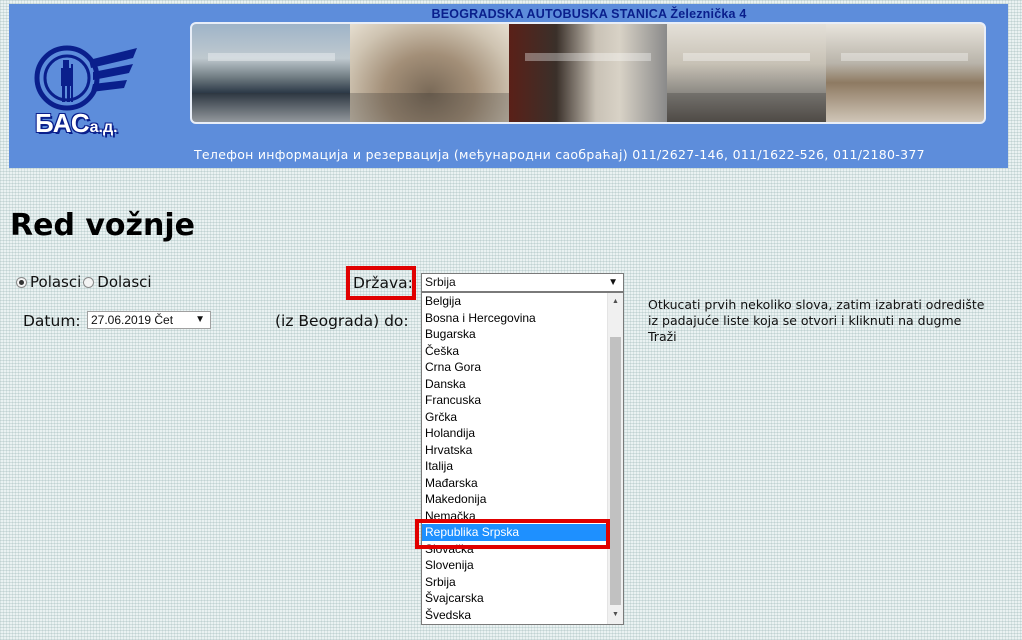 The width and height of the screenshot is (1022, 640). I want to click on station-photo-strip, so click(588, 73).